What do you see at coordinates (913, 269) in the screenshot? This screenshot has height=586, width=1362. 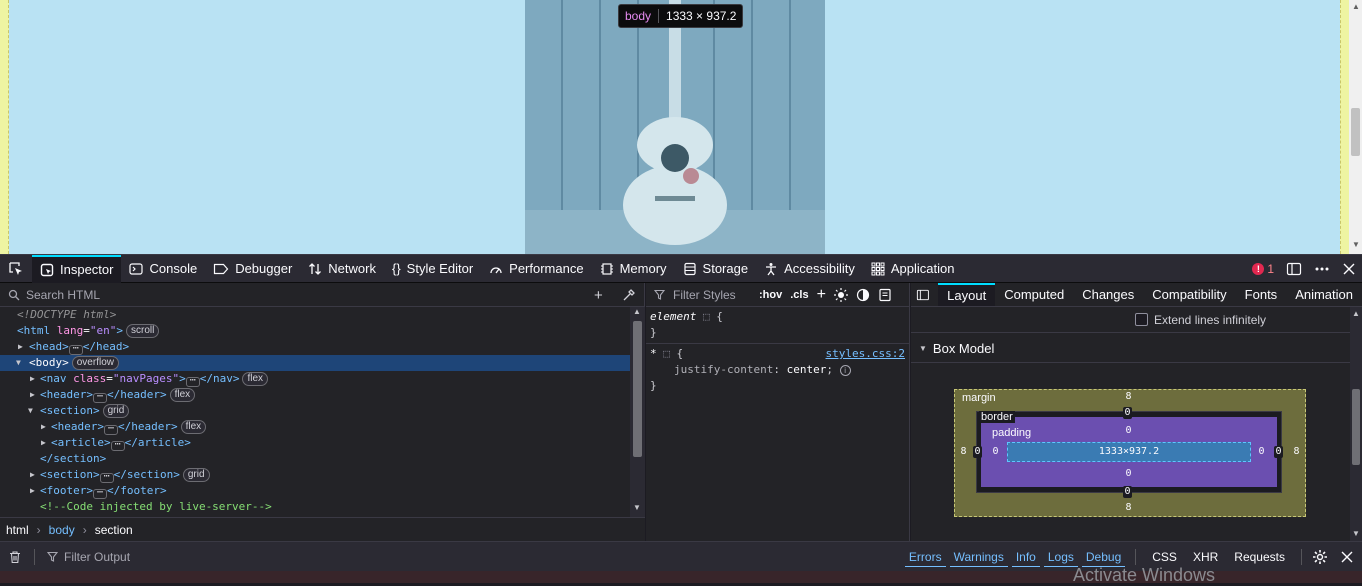 I see `tab-application: Application` at bounding box center [913, 269].